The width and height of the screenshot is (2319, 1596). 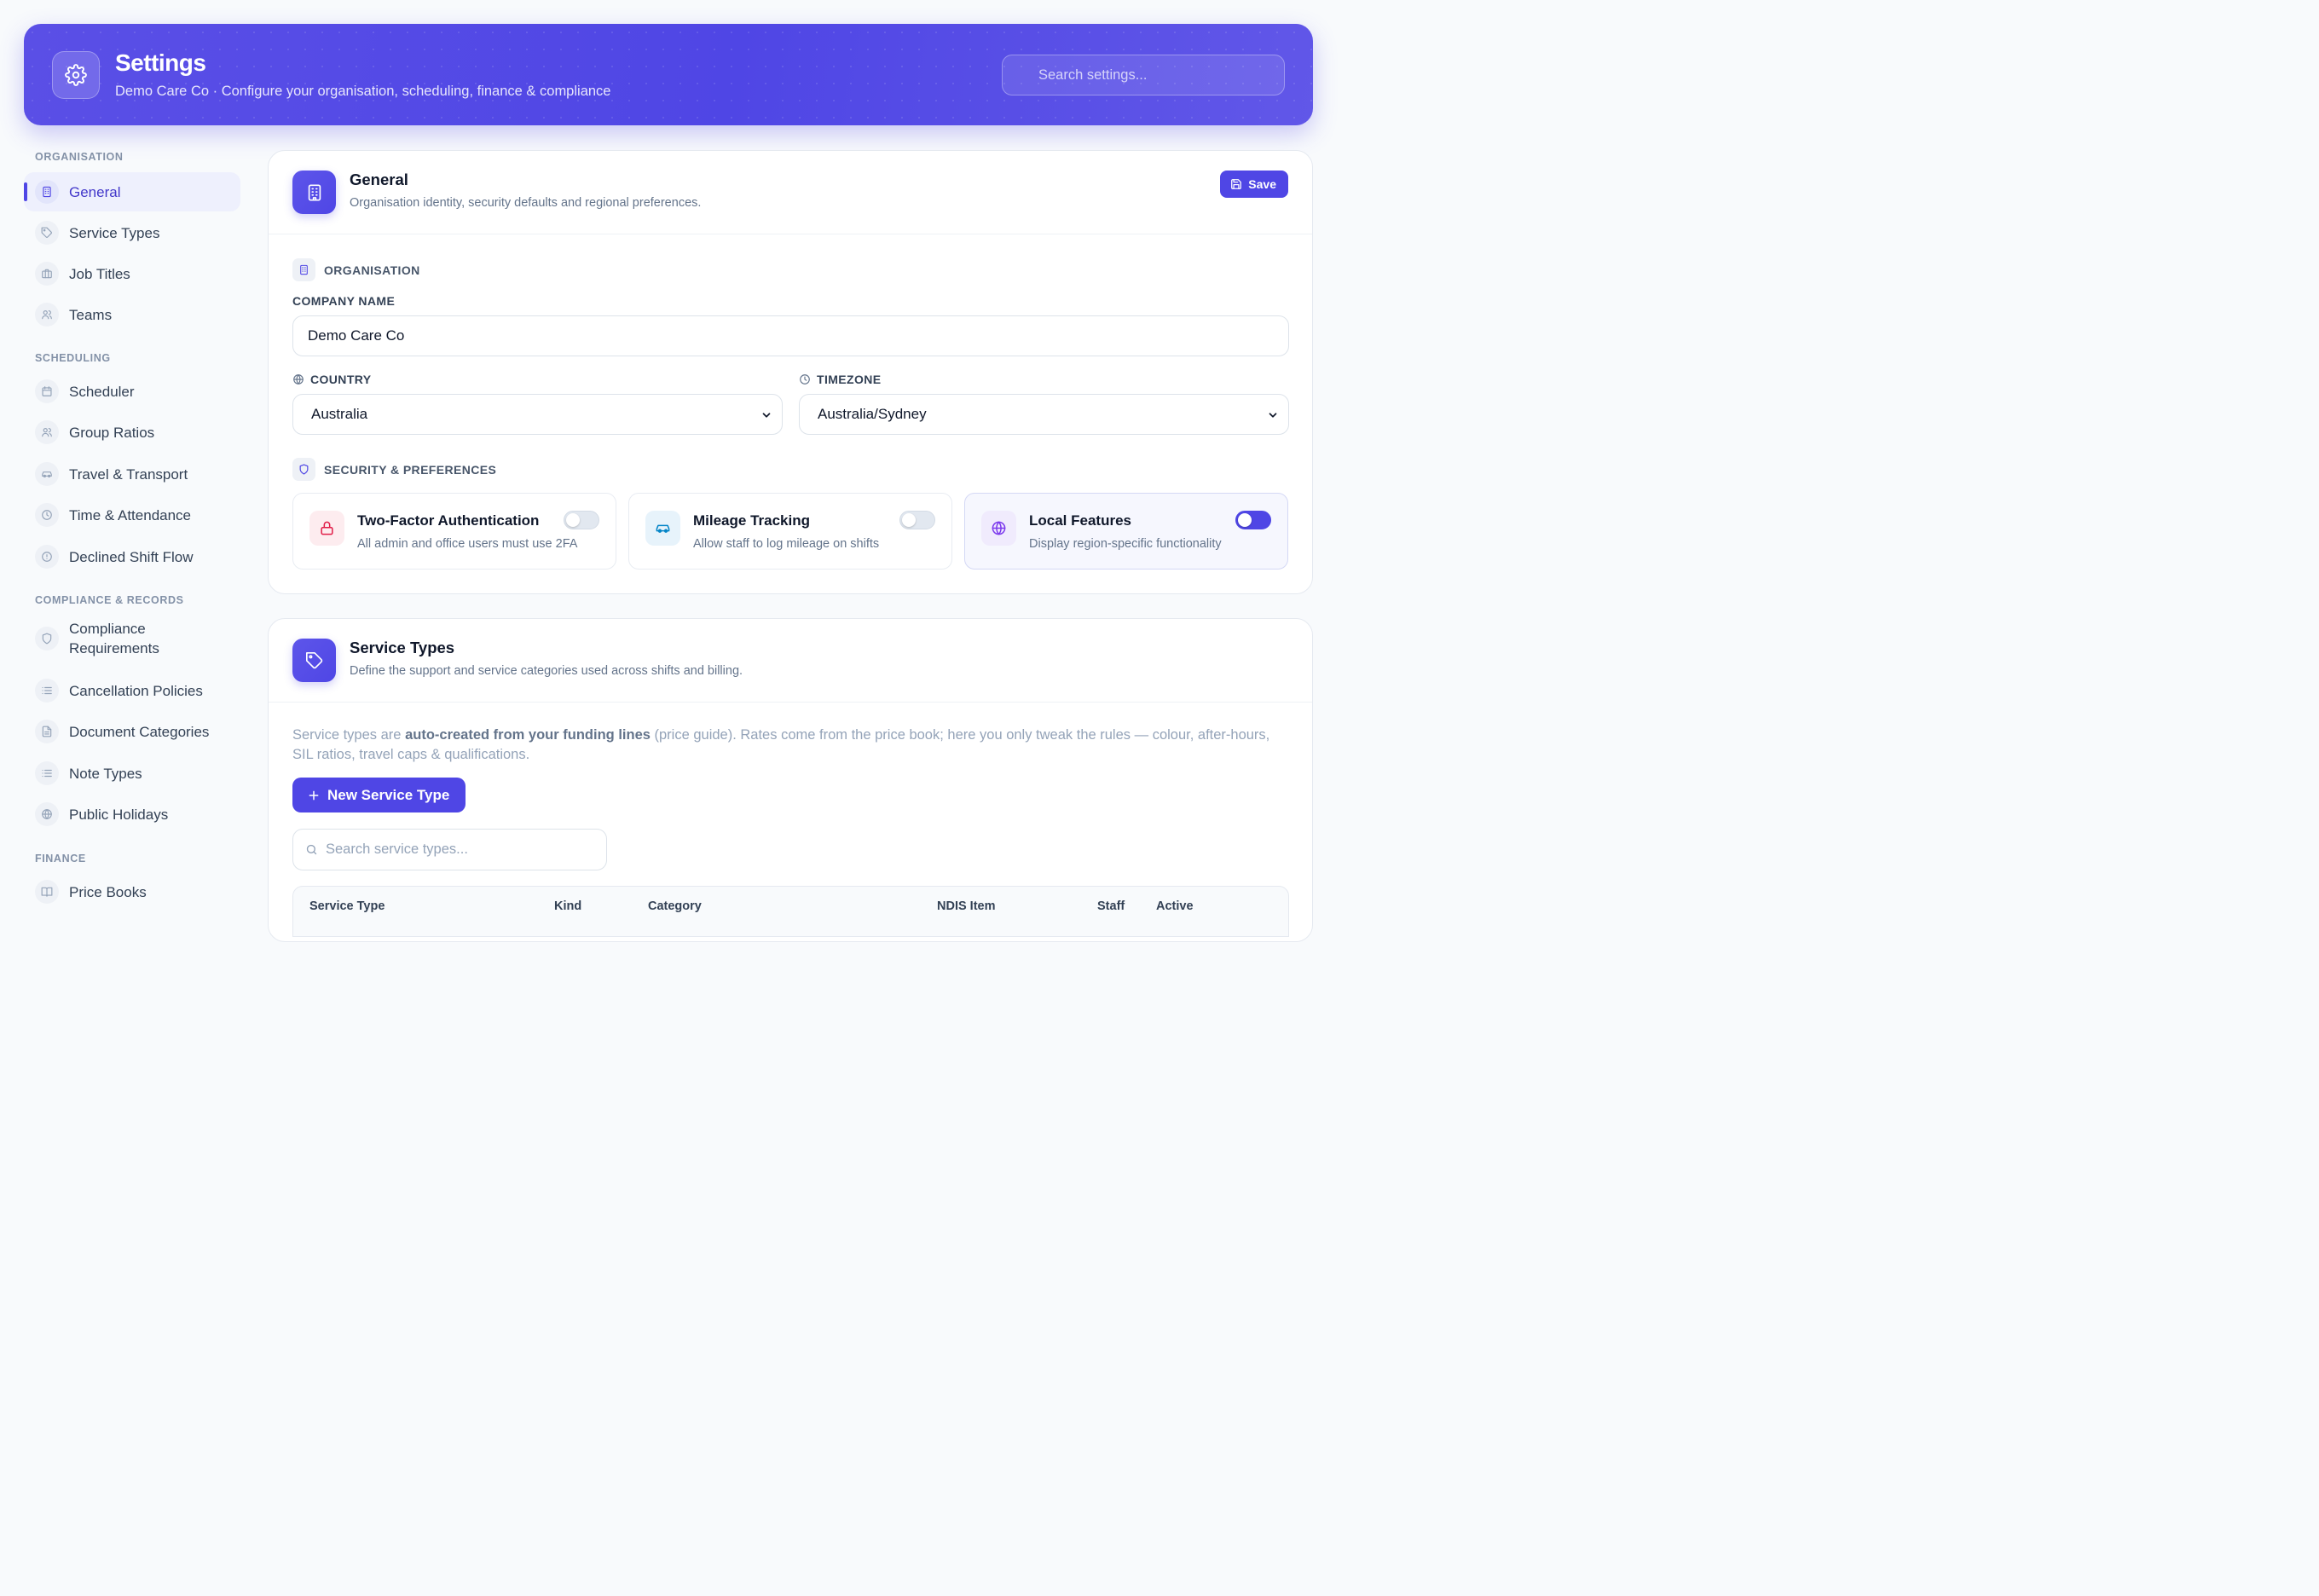 What do you see at coordinates (47, 773) in the screenshot?
I see `list-icon` at bounding box center [47, 773].